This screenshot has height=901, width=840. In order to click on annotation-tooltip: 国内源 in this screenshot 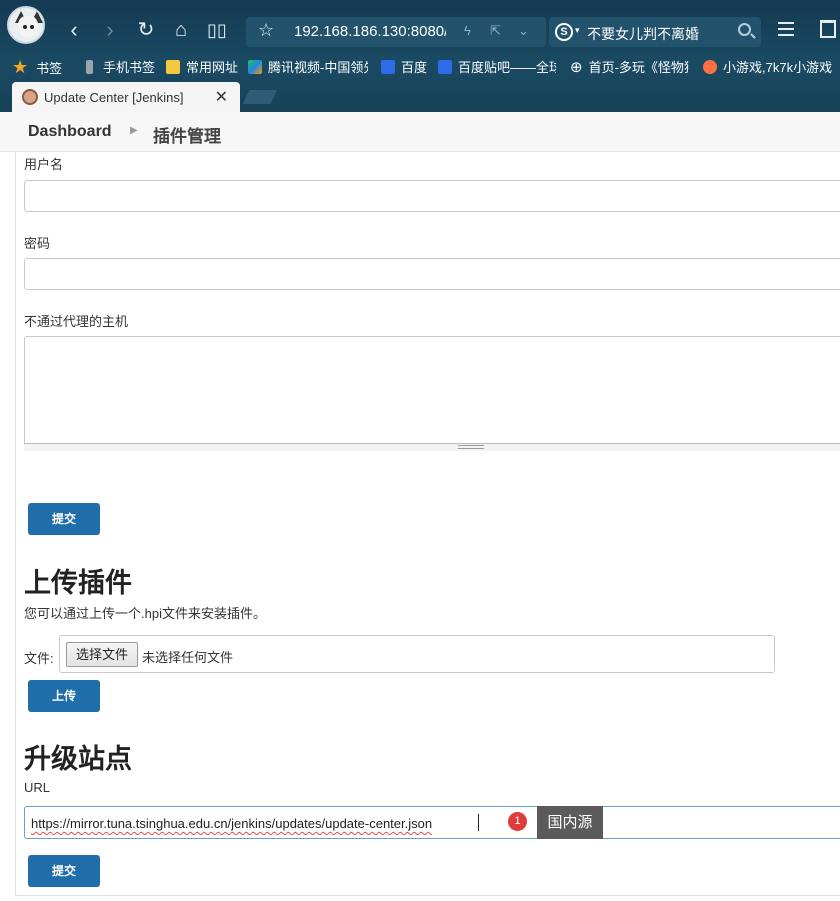, I will do `click(570, 822)`.